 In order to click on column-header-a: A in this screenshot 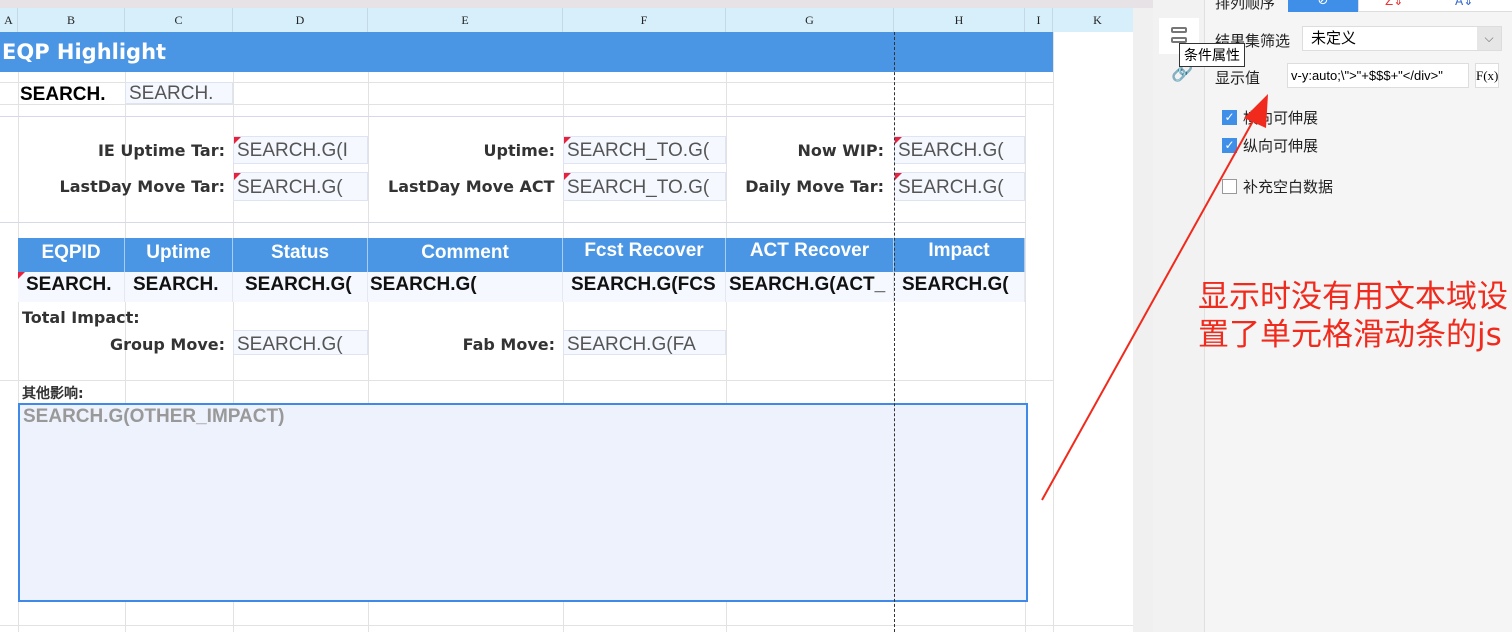, I will do `click(9, 20)`.